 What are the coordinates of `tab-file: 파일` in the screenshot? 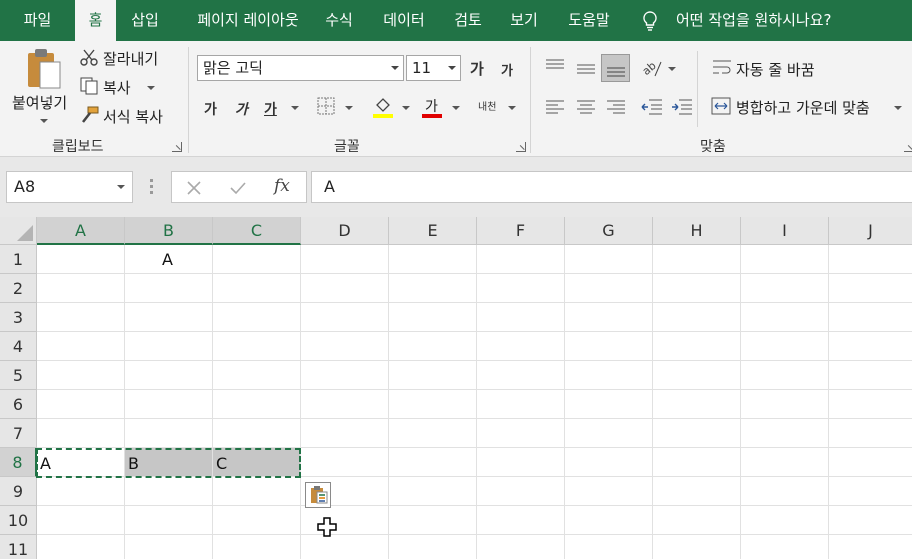 It's located at (37, 20).